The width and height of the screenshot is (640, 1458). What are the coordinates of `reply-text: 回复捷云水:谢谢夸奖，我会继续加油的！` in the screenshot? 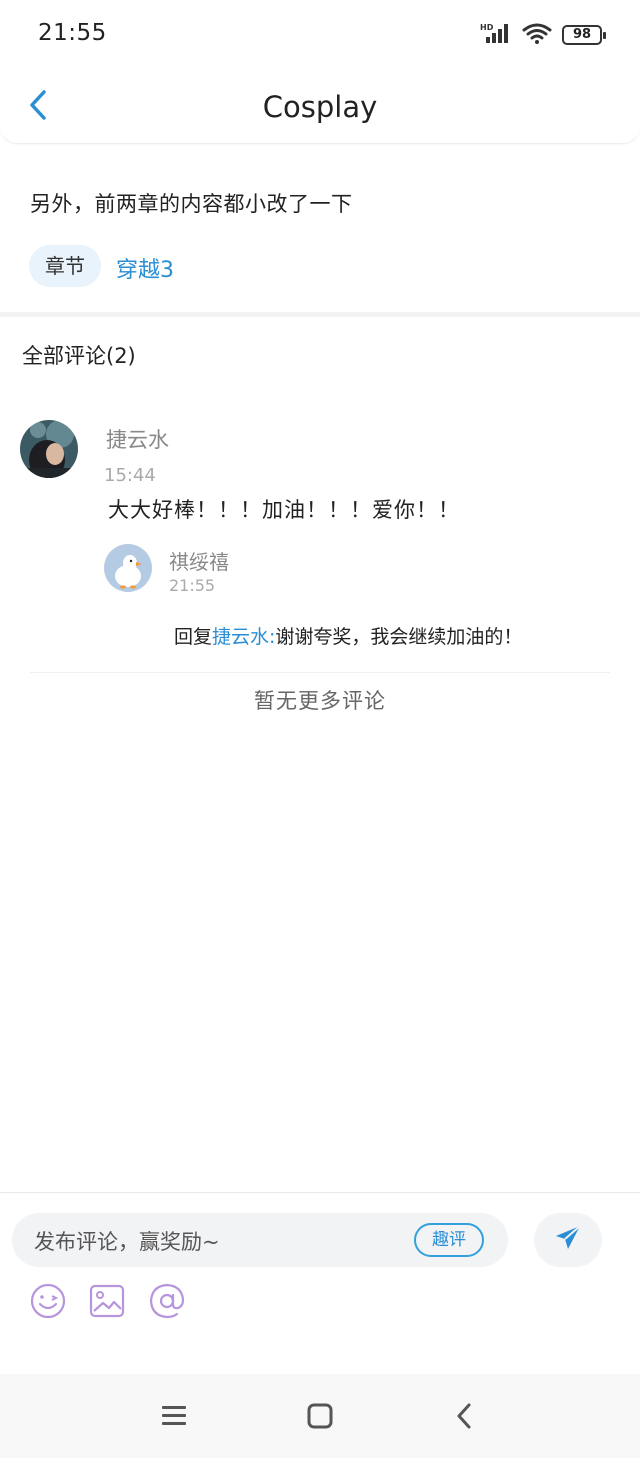 It's located at (348, 635).